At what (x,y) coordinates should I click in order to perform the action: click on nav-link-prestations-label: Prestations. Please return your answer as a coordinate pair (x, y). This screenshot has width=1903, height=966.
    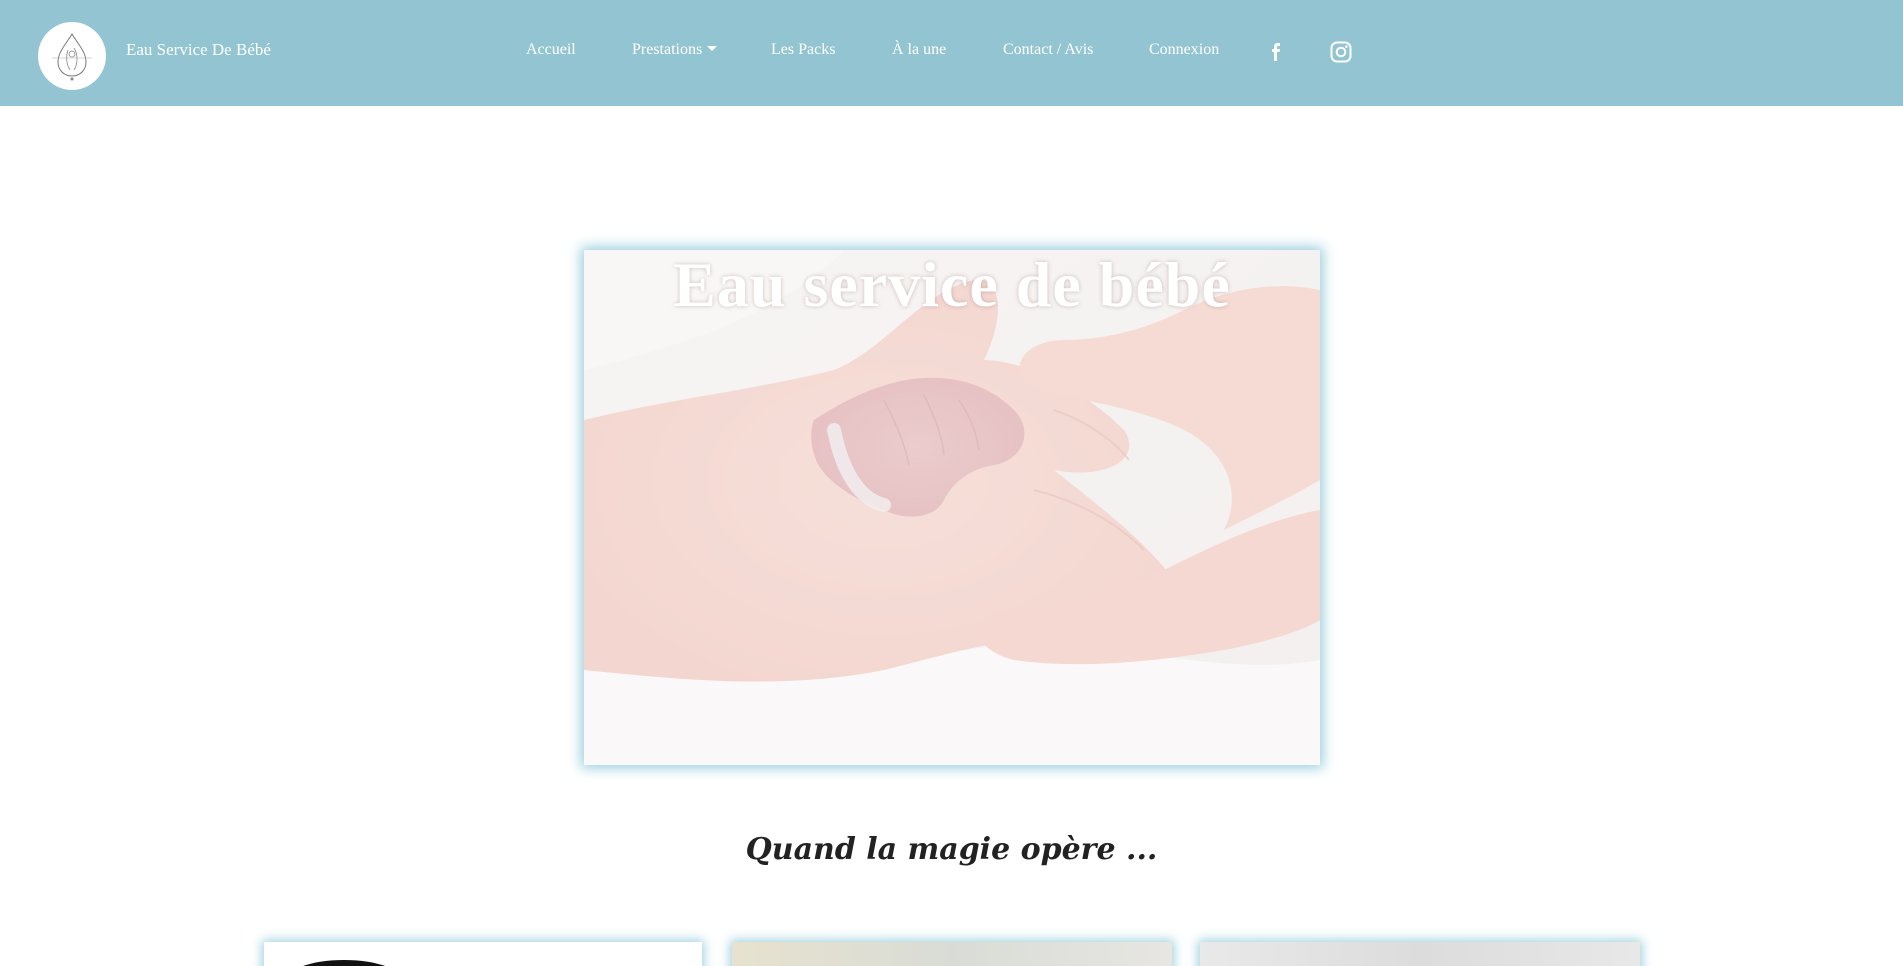
    Looking at the image, I should click on (667, 49).